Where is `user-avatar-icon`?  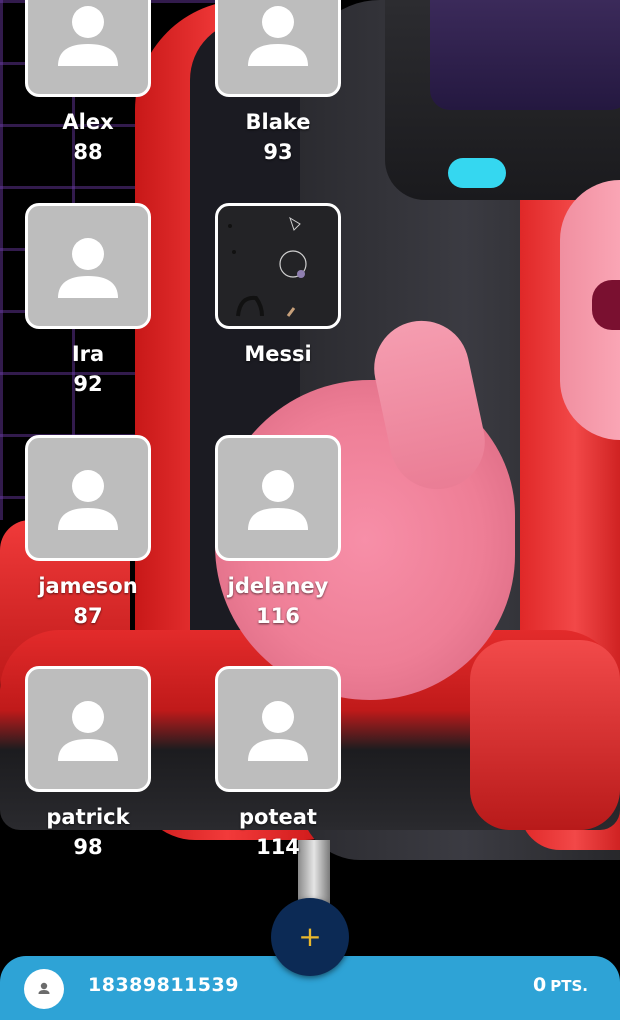 user-avatar-icon is located at coordinates (44, 989).